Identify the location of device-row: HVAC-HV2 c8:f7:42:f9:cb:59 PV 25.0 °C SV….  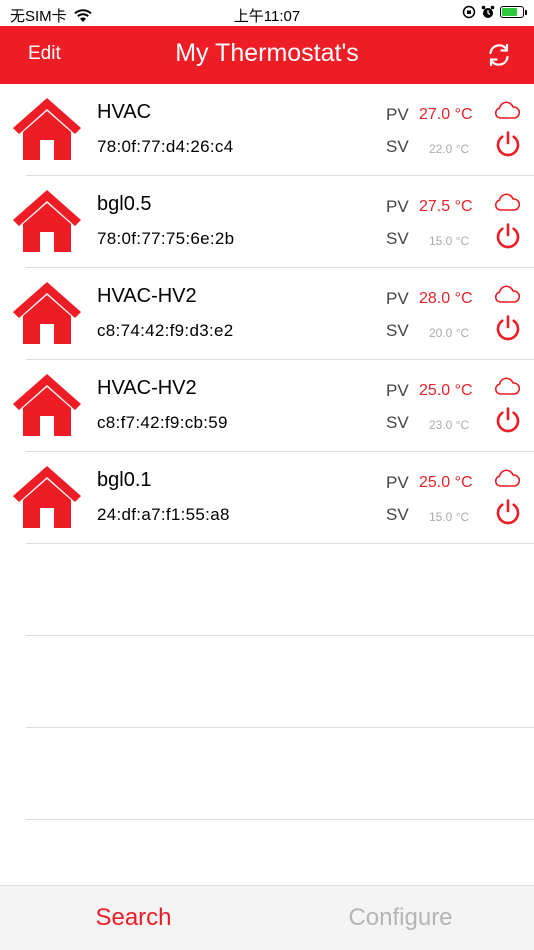
(273, 406).